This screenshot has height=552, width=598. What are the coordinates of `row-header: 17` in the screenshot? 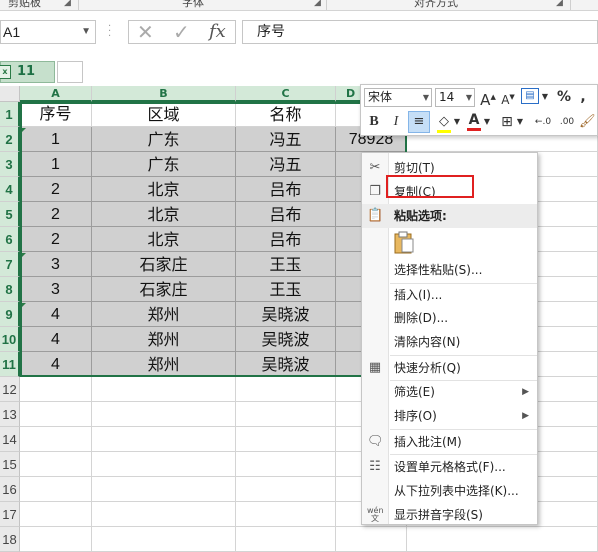 It's located at (10, 514).